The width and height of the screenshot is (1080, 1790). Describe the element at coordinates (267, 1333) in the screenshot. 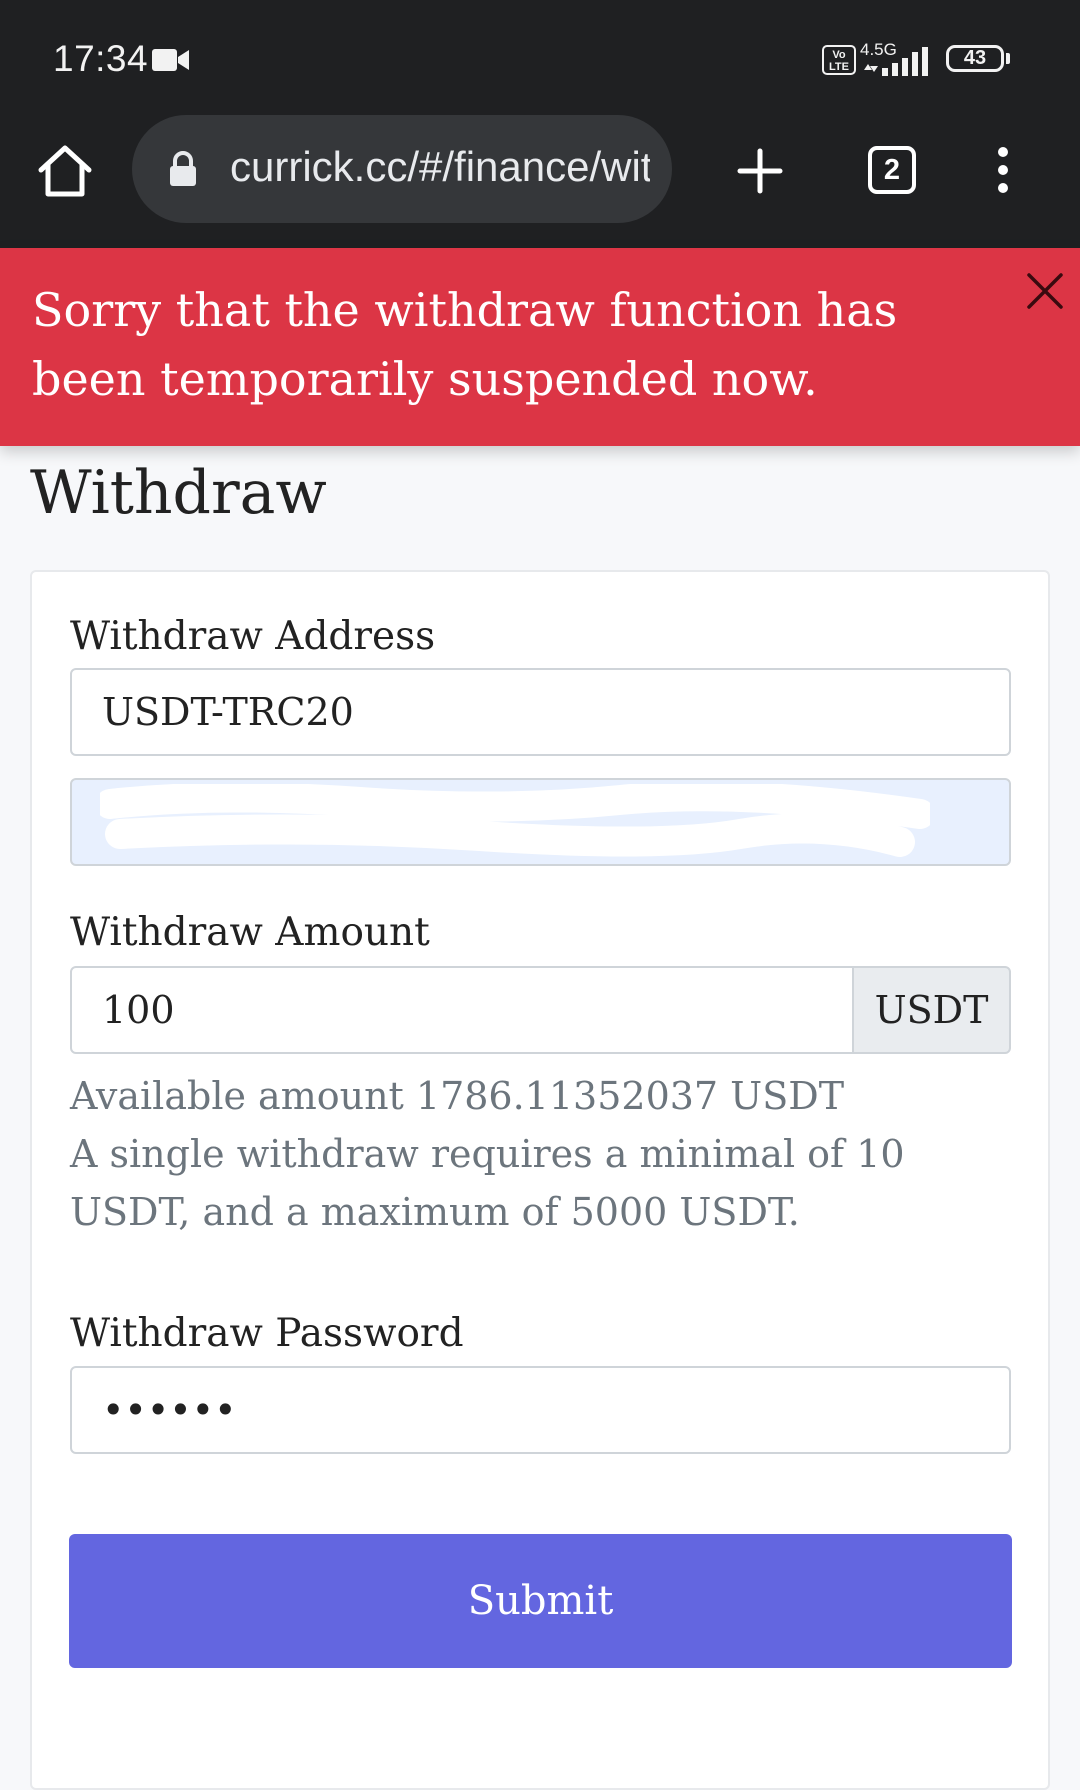

I see `withdraw-password-label: Withdraw Password` at that location.